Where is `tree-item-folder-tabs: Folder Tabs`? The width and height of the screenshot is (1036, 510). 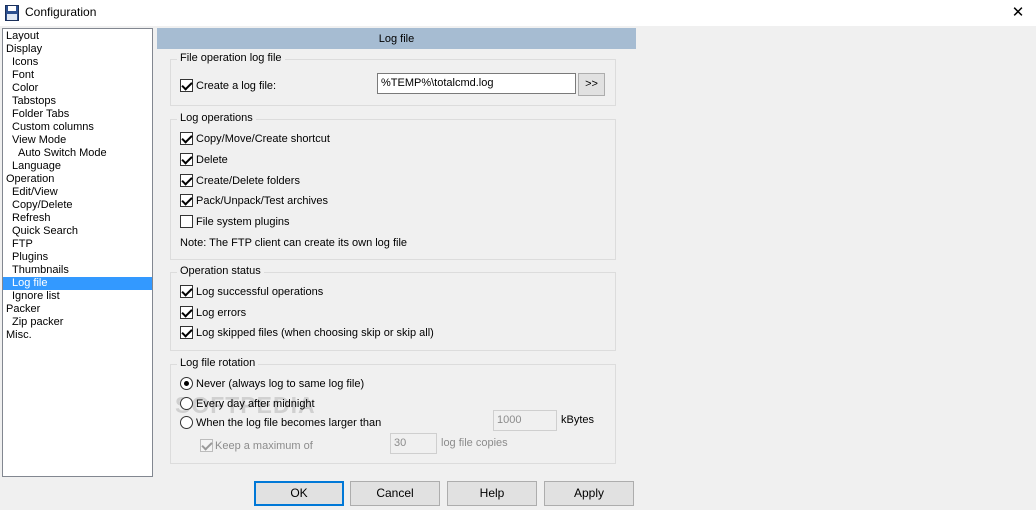
tree-item-folder-tabs: Folder Tabs is located at coordinates (77, 114).